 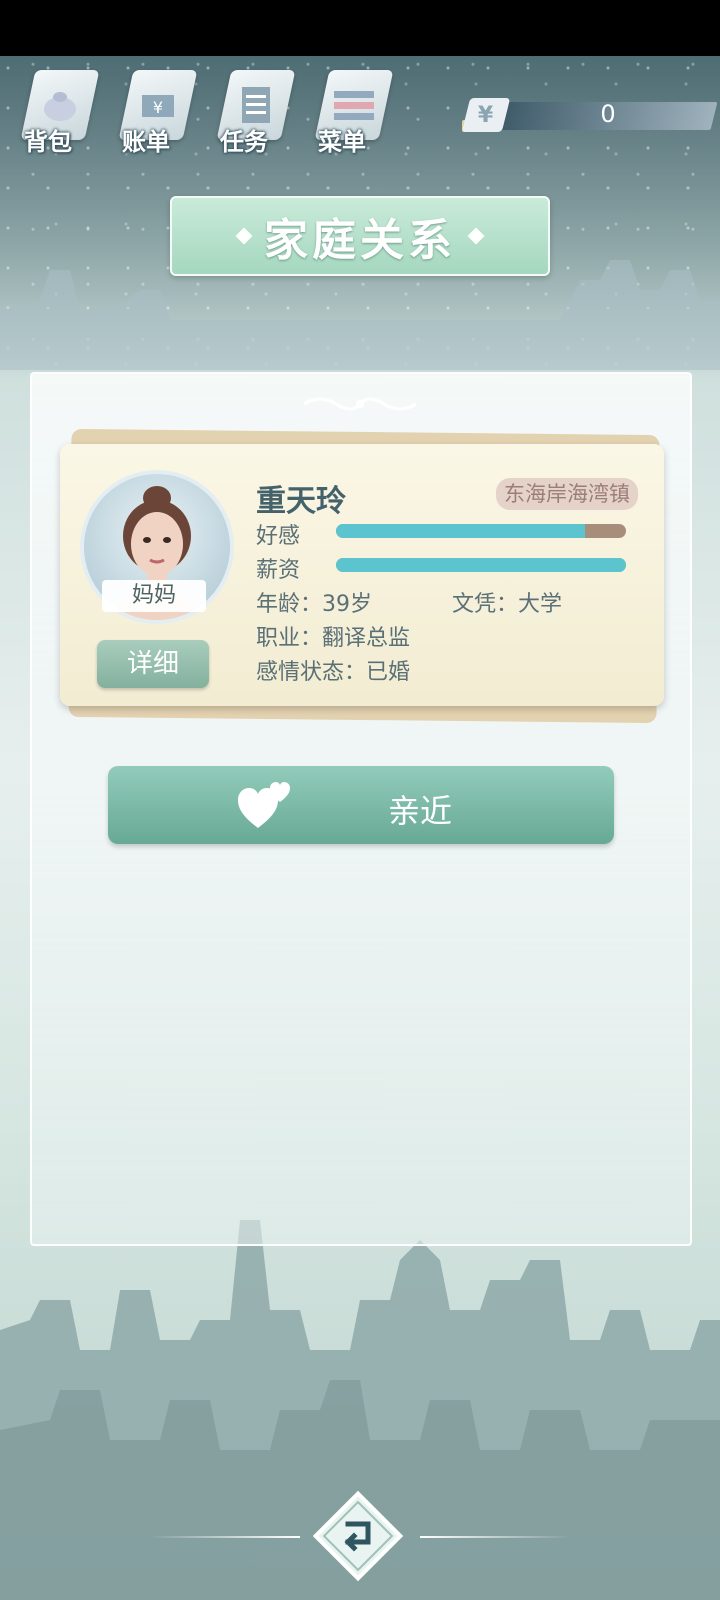 I want to click on approach-button: 亲近, so click(x=361, y=805).